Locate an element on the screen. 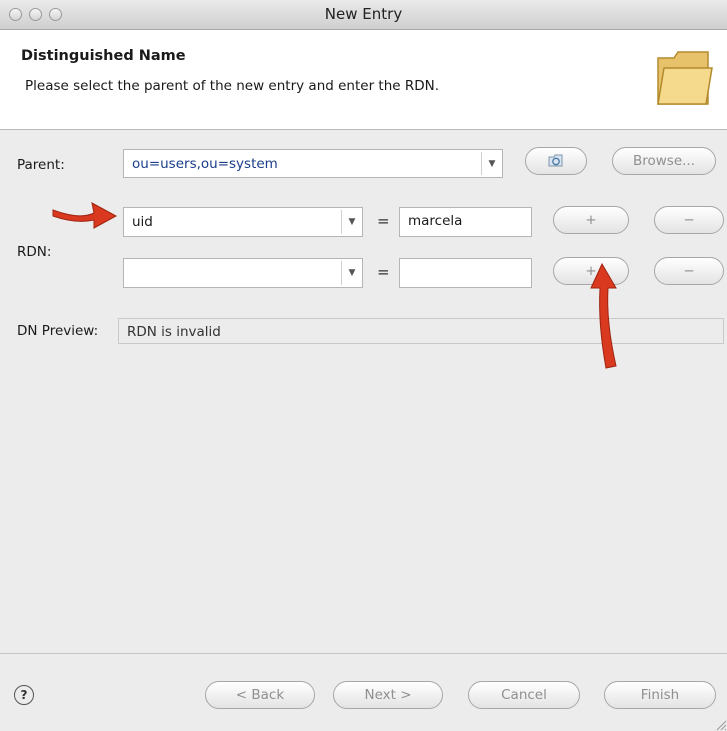 This screenshot has width=727, height=731. equals-sign-2: = is located at coordinates (383, 272).